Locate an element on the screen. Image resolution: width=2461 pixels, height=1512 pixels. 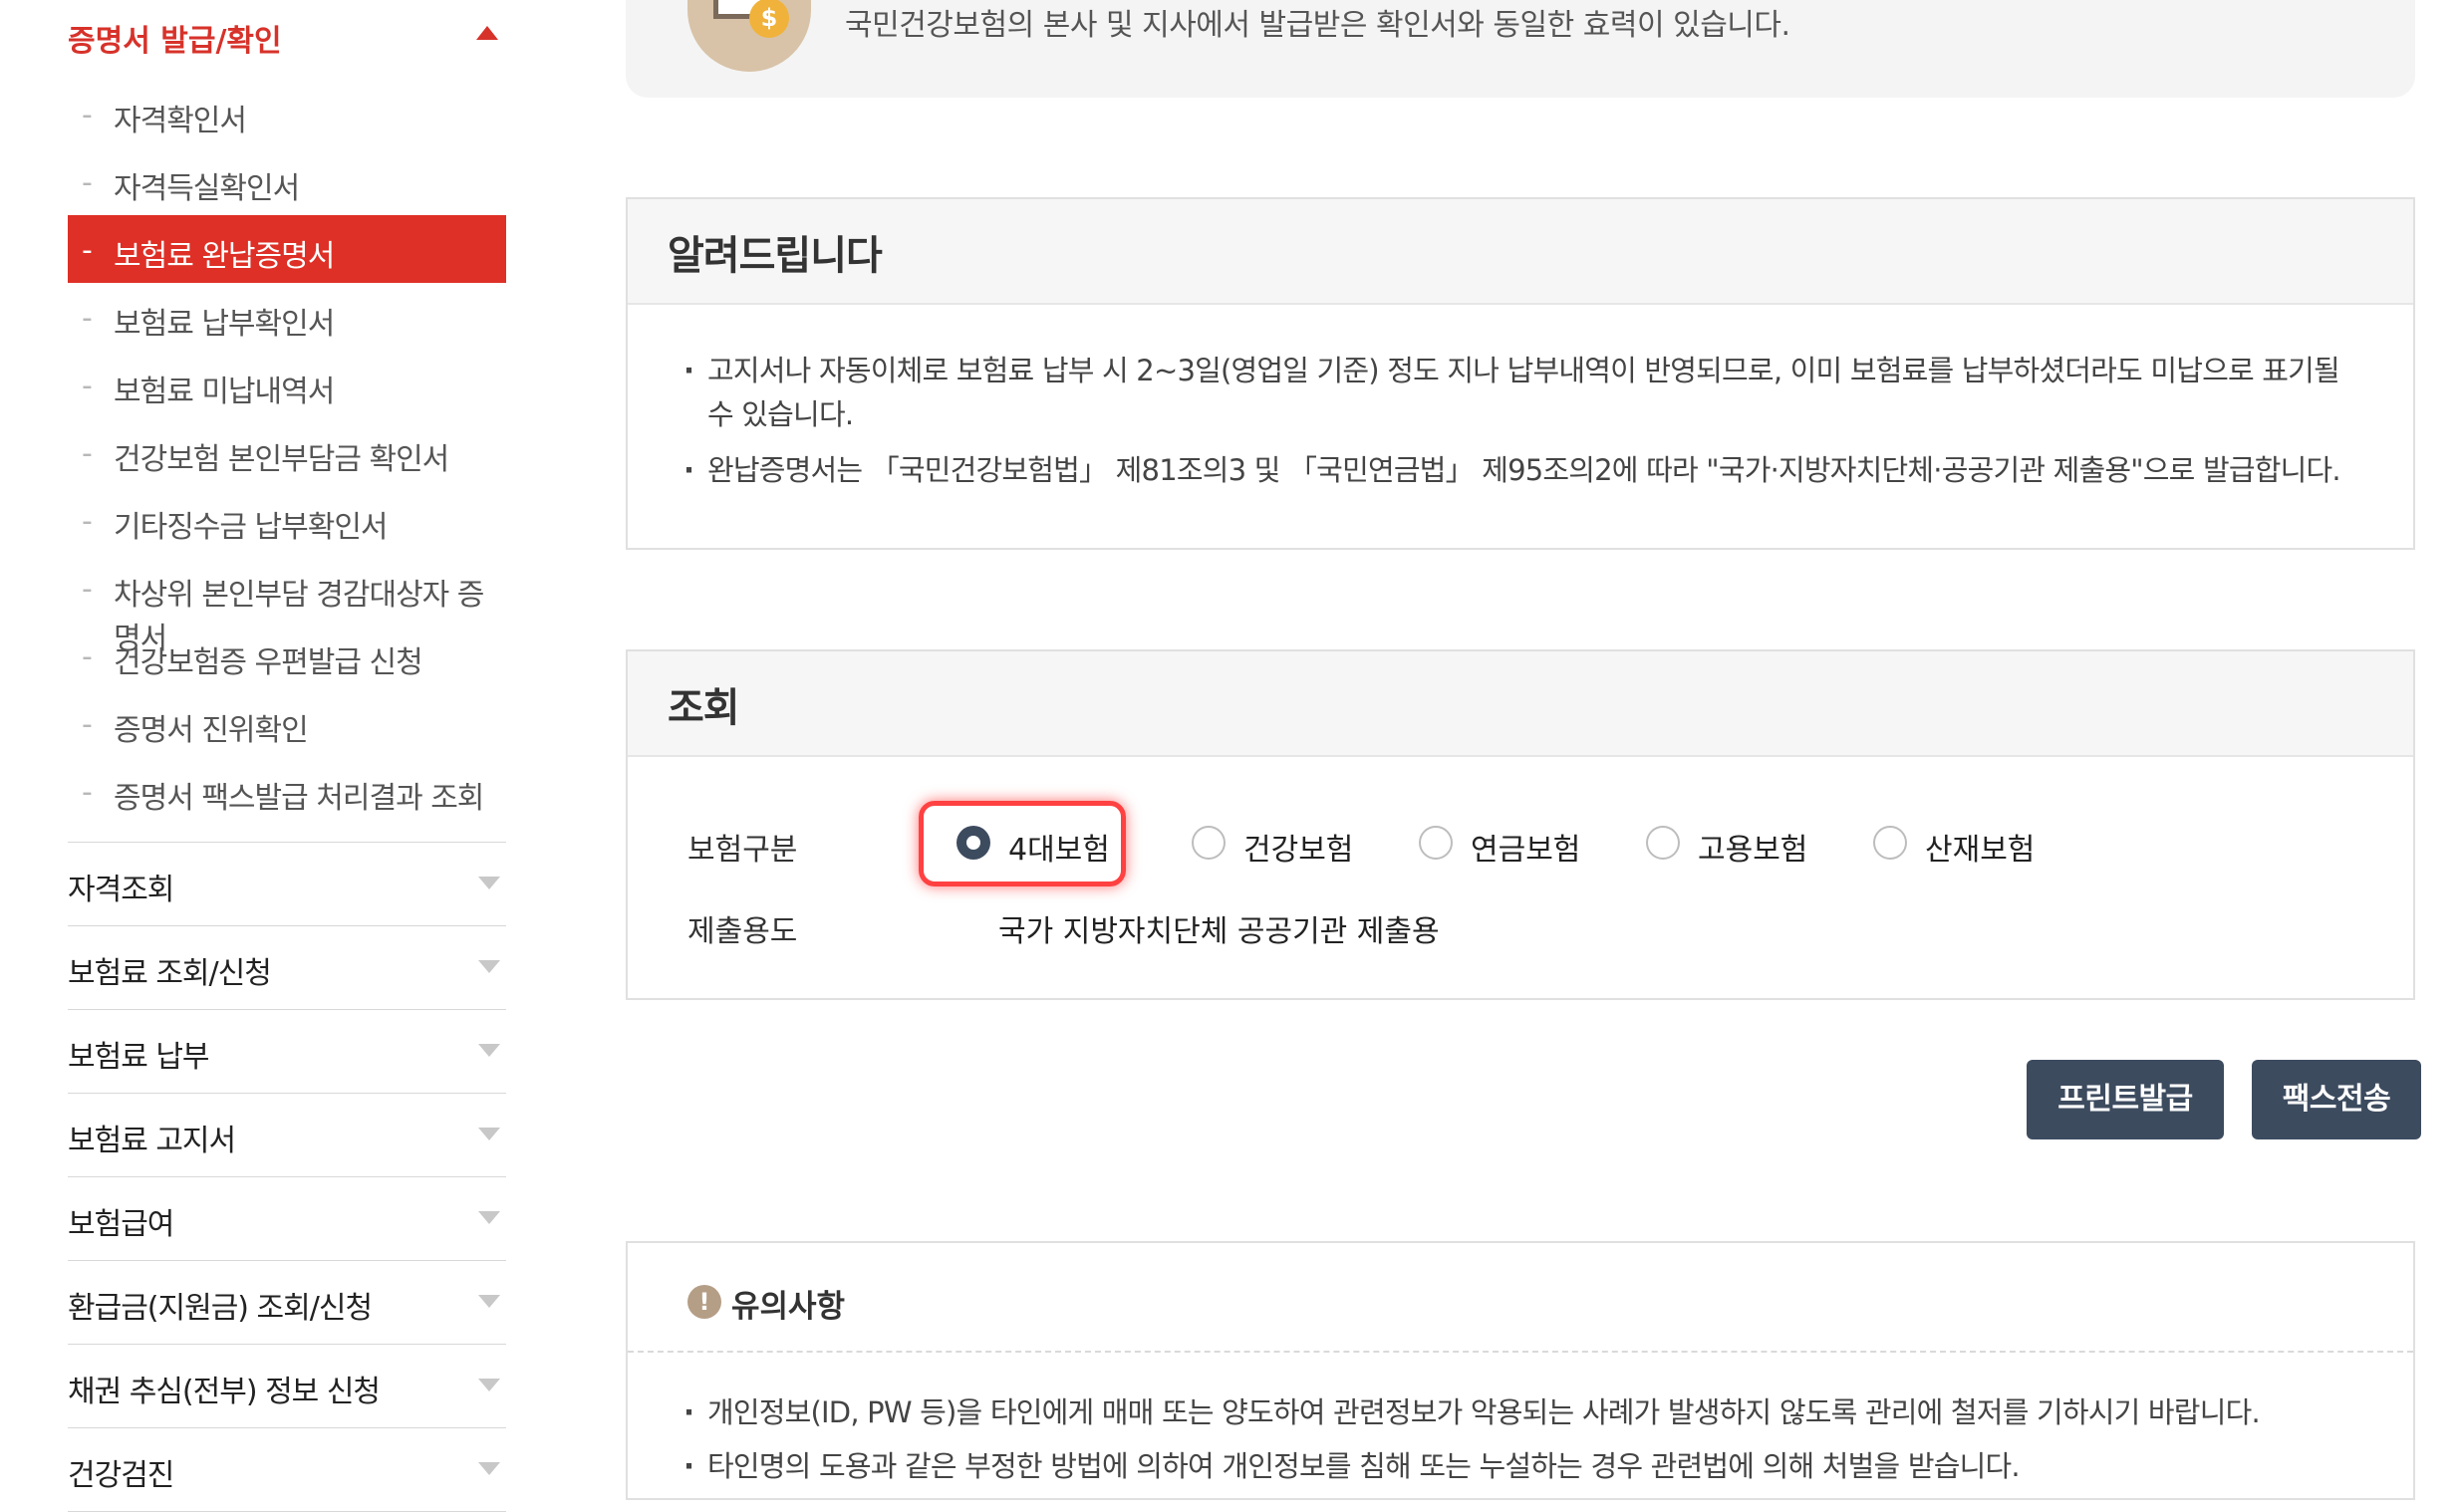
submenu-item: - 자격득실확인서 is located at coordinates (287, 181).